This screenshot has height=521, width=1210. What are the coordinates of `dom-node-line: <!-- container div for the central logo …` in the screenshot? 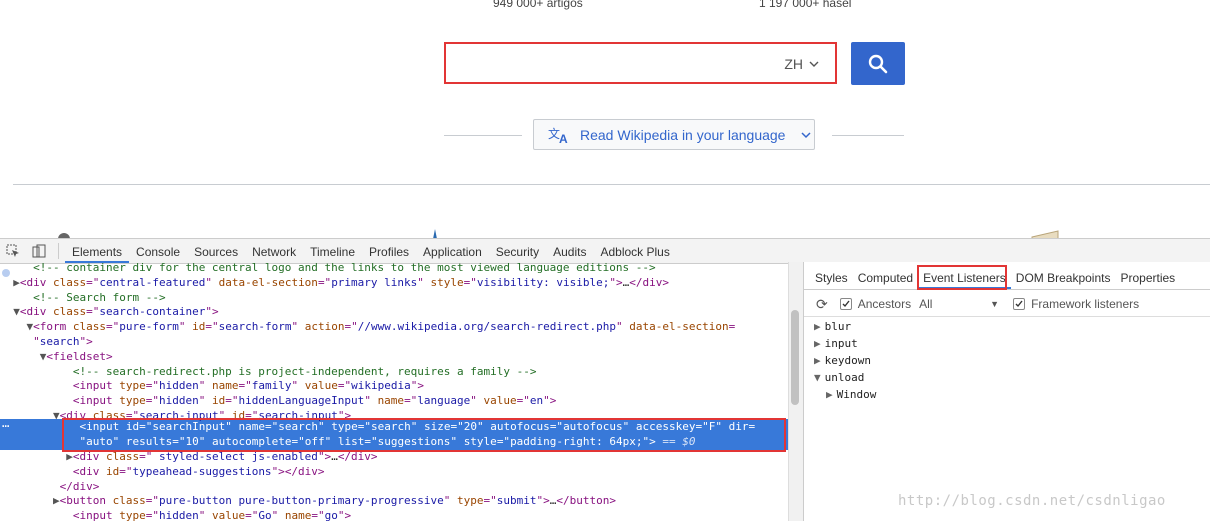 It's located at (394, 268).